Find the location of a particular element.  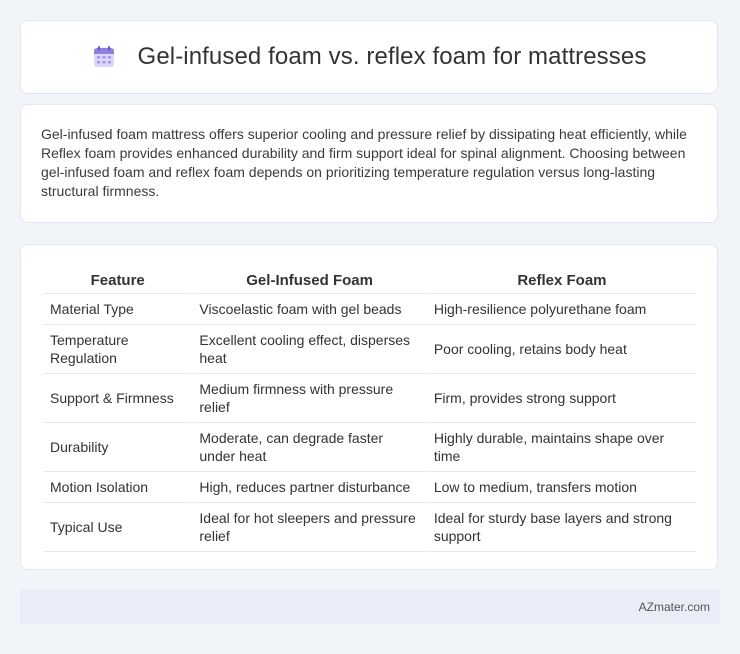

header-feature: Feature is located at coordinates (118, 279).